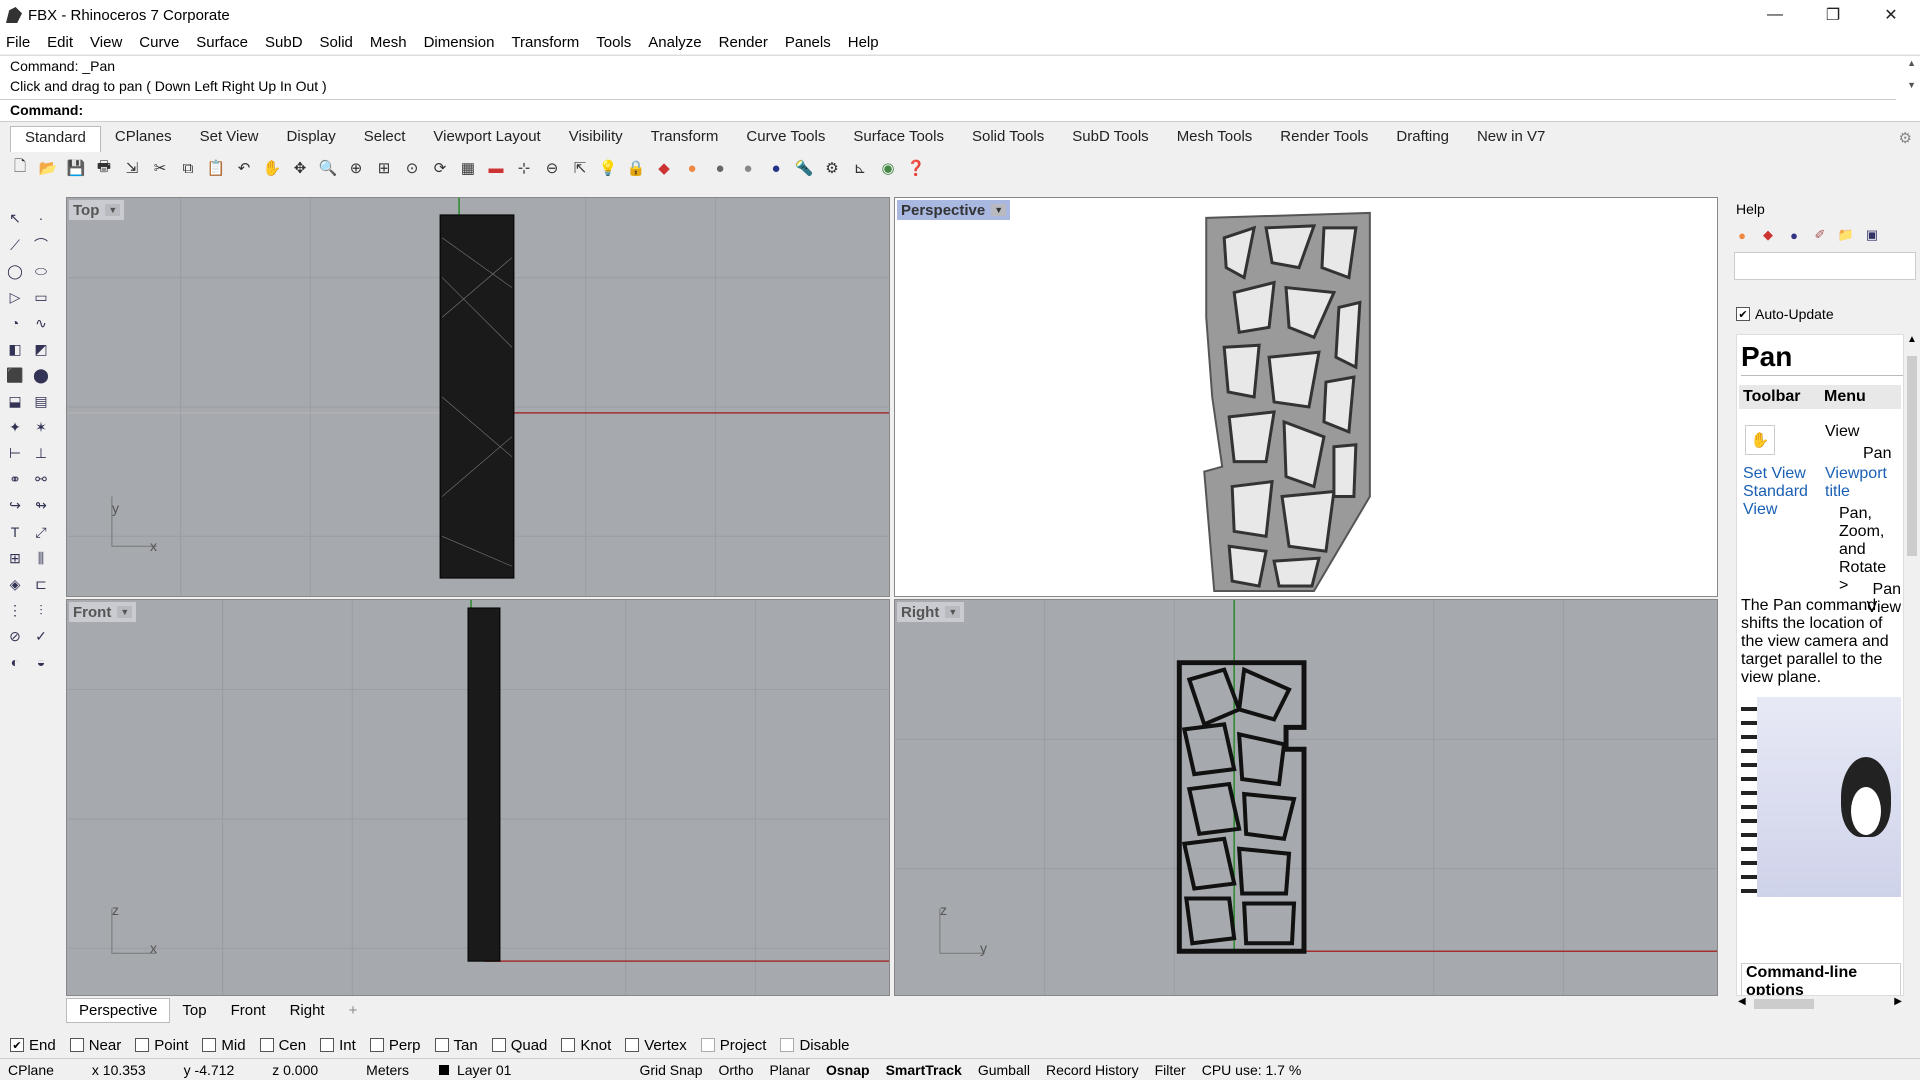 The width and height of the screenshot is (1920, 1080). I want to click on help-link-viewport-title: Viewport title, so click(1862, 483).